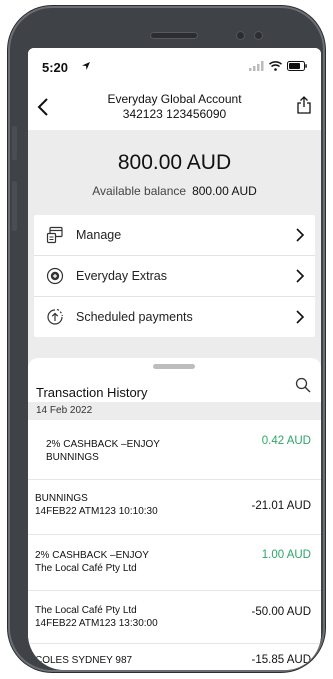 Image resolution: width=333 pixels, height=679 pixels. I want to click on transaction-line2: 14FEB22 ATM123 10:10:30, so click(96, 511).